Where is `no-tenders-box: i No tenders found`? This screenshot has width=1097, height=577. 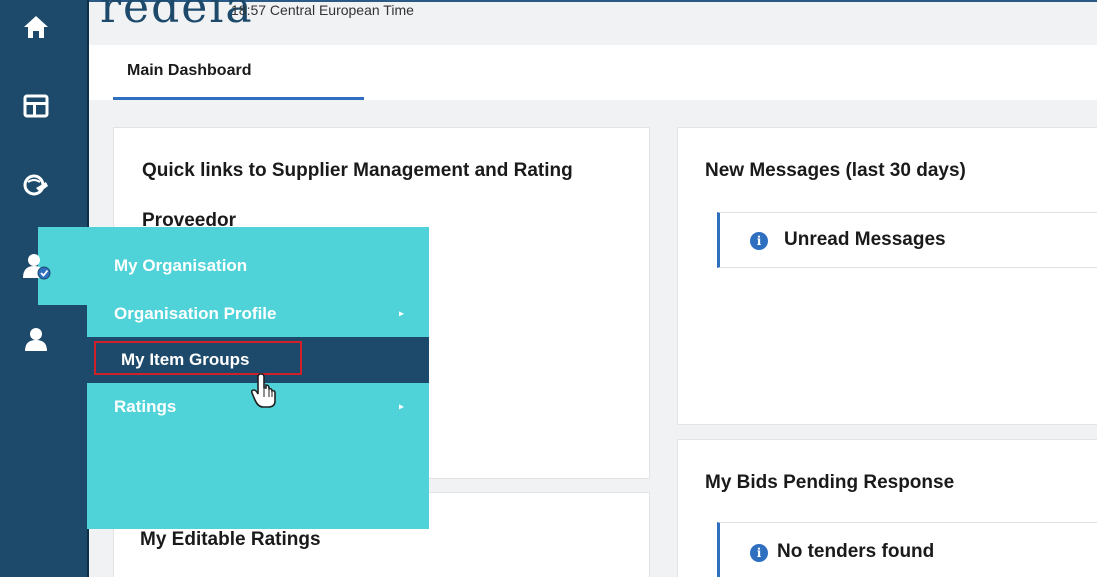 no-tenders-box: i No tenders found is located at coordinates (907, 549).